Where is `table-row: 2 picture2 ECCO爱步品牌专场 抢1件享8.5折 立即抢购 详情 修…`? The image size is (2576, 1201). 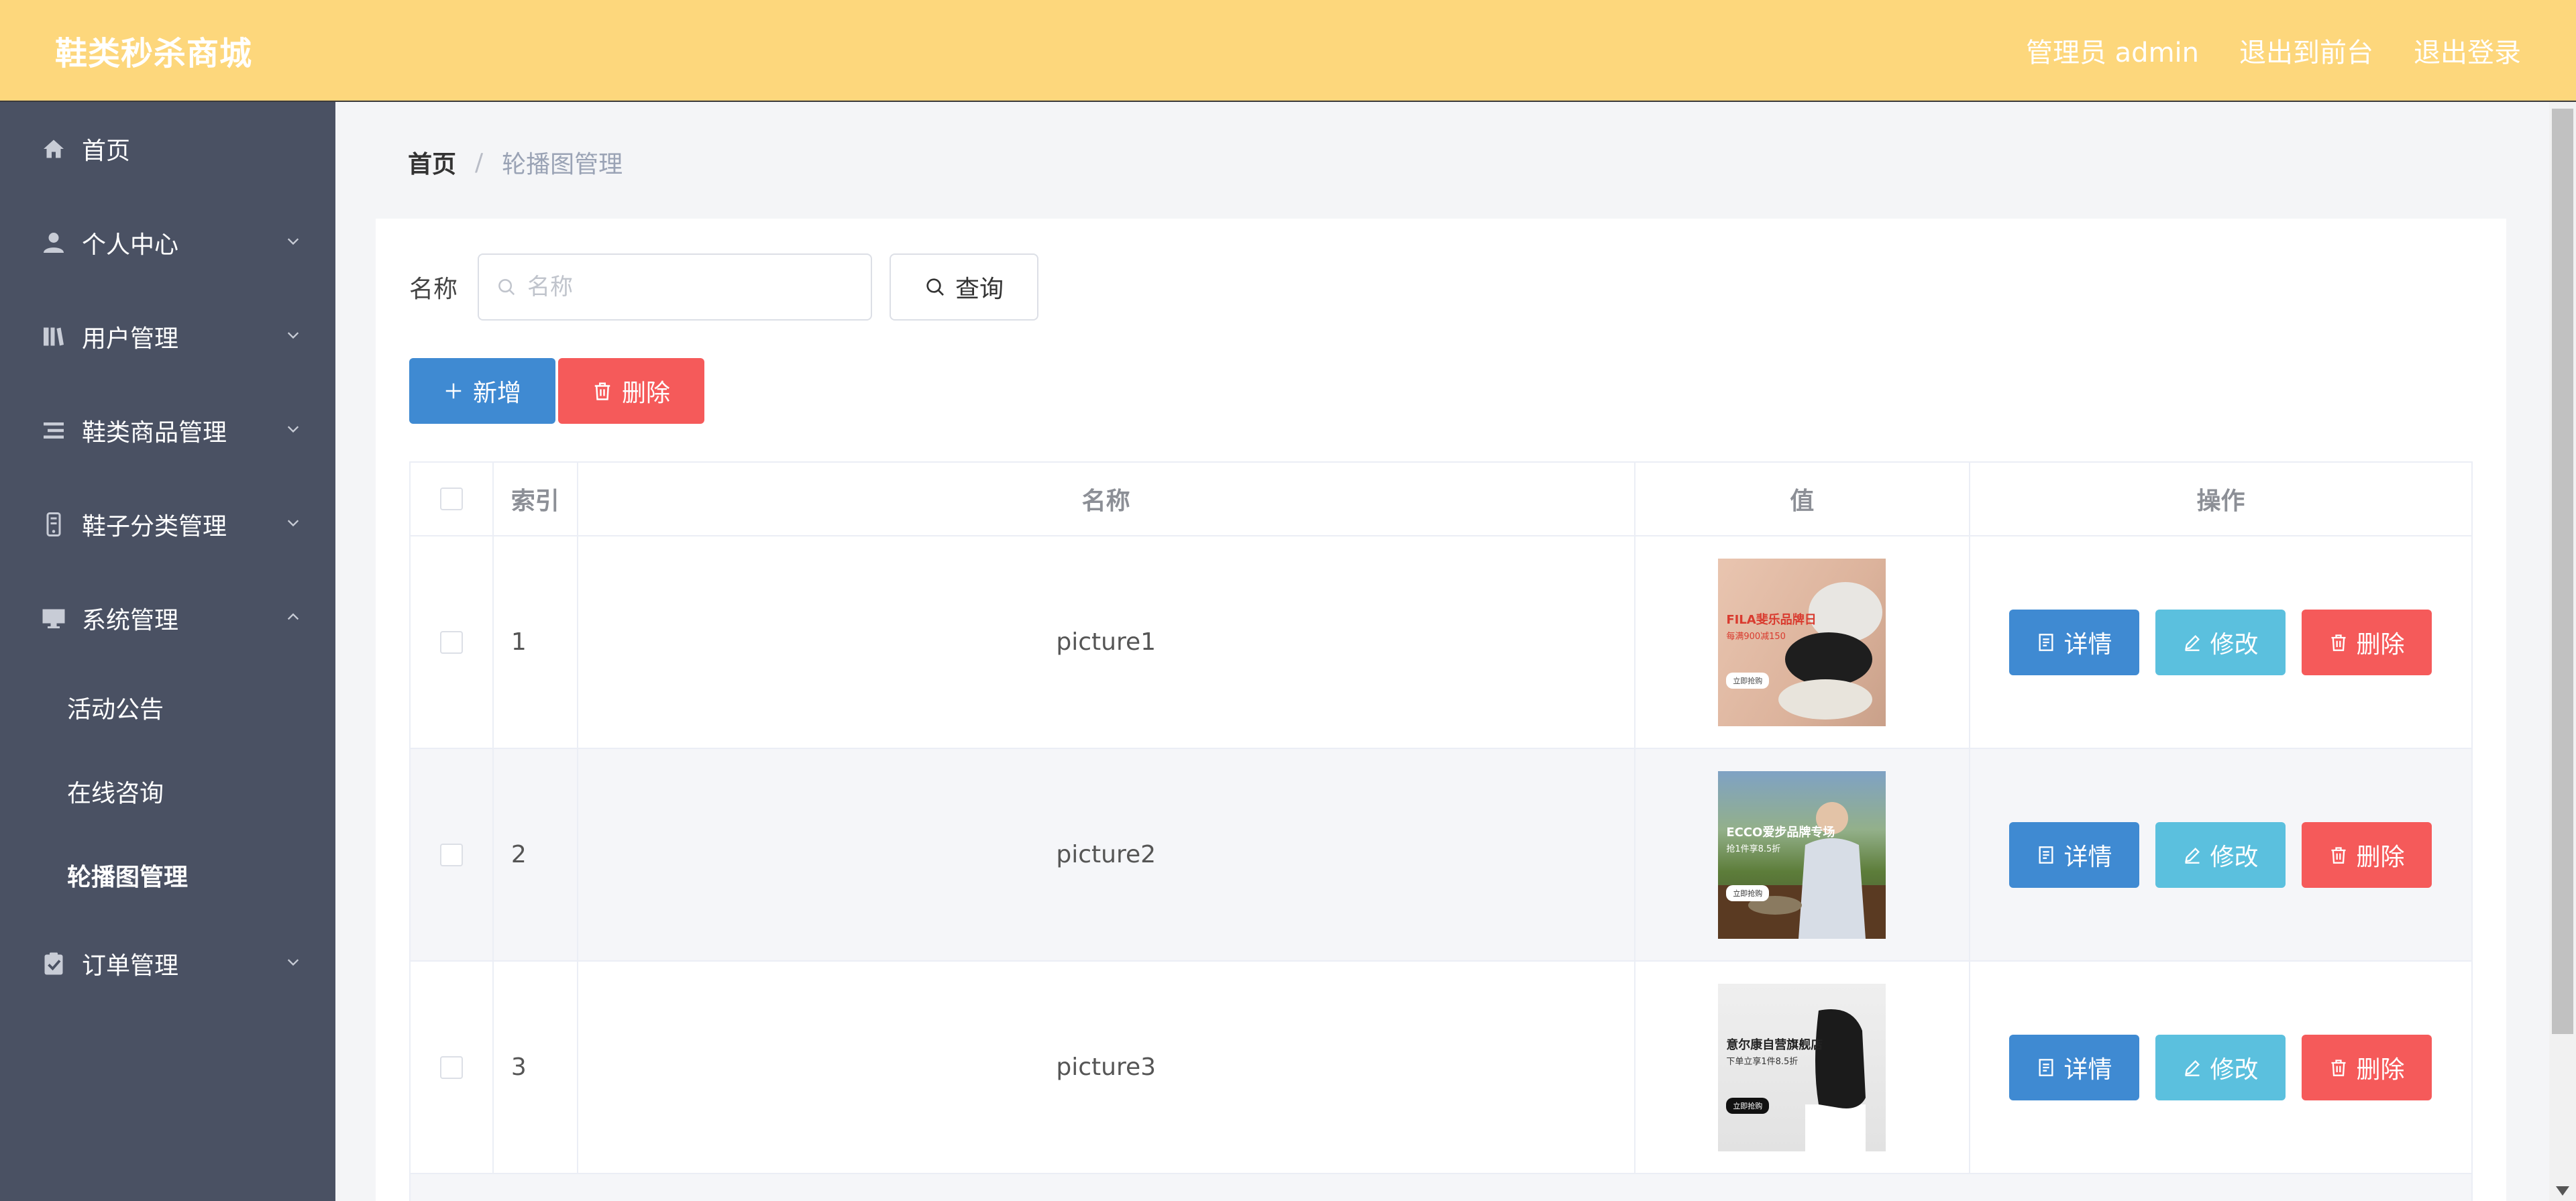 table-row: 2 picture2 ECCO爱步品牌专场 抢1件享8.5折 立即抢购 详情 修… is located at coordinates (1441, 855).